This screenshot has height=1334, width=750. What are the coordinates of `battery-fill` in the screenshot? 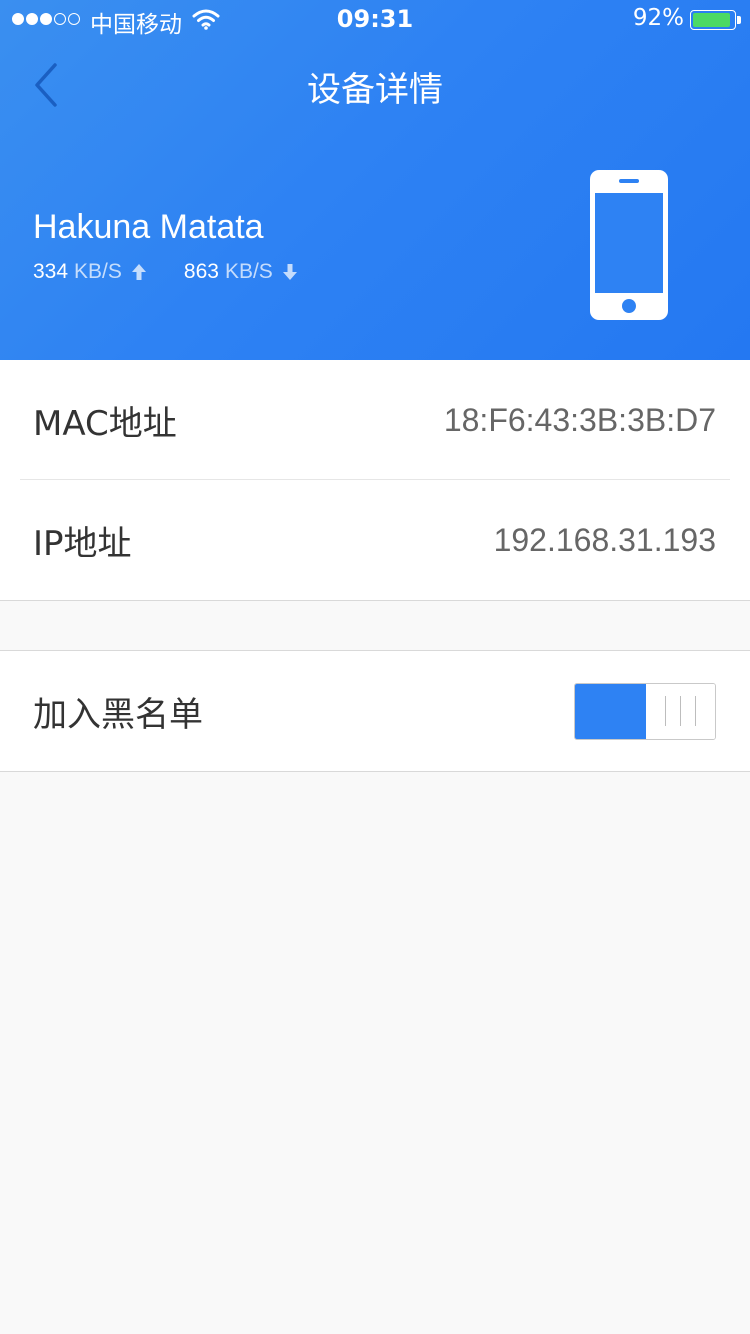 It's located at (711, 20).